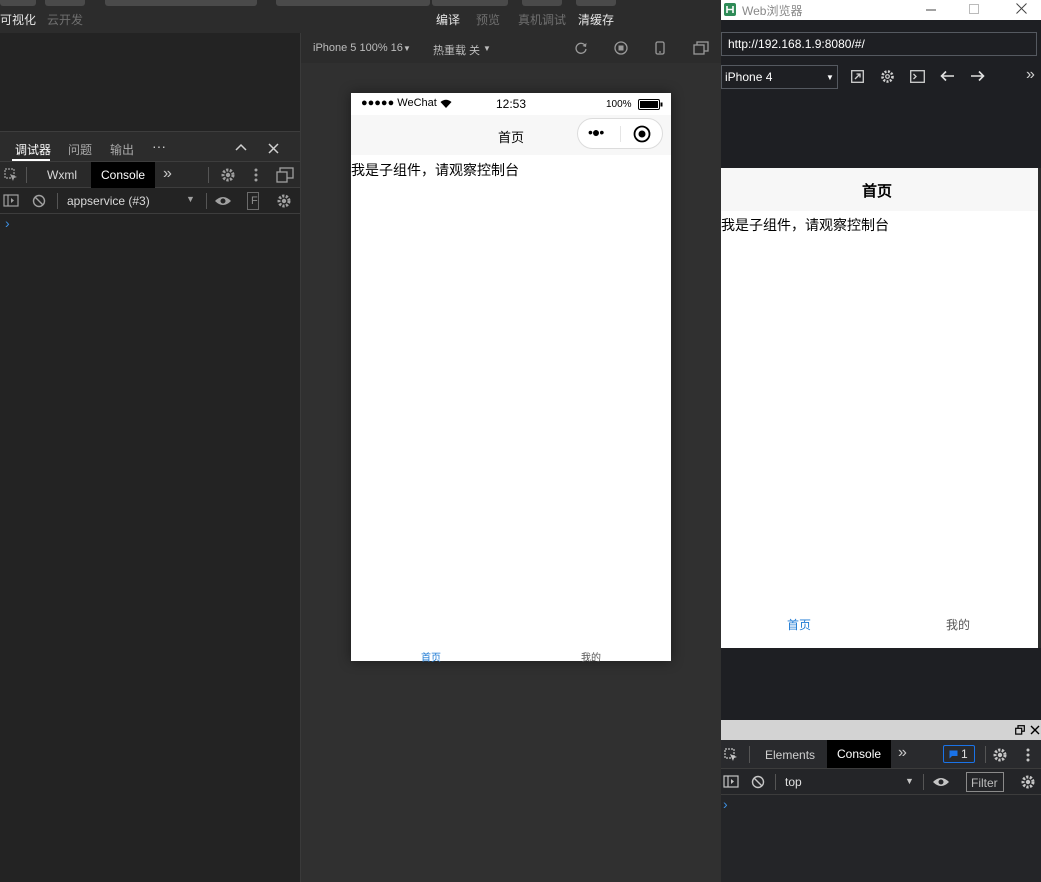  I want to click on devtools-close-icon, so click(1035, 730).